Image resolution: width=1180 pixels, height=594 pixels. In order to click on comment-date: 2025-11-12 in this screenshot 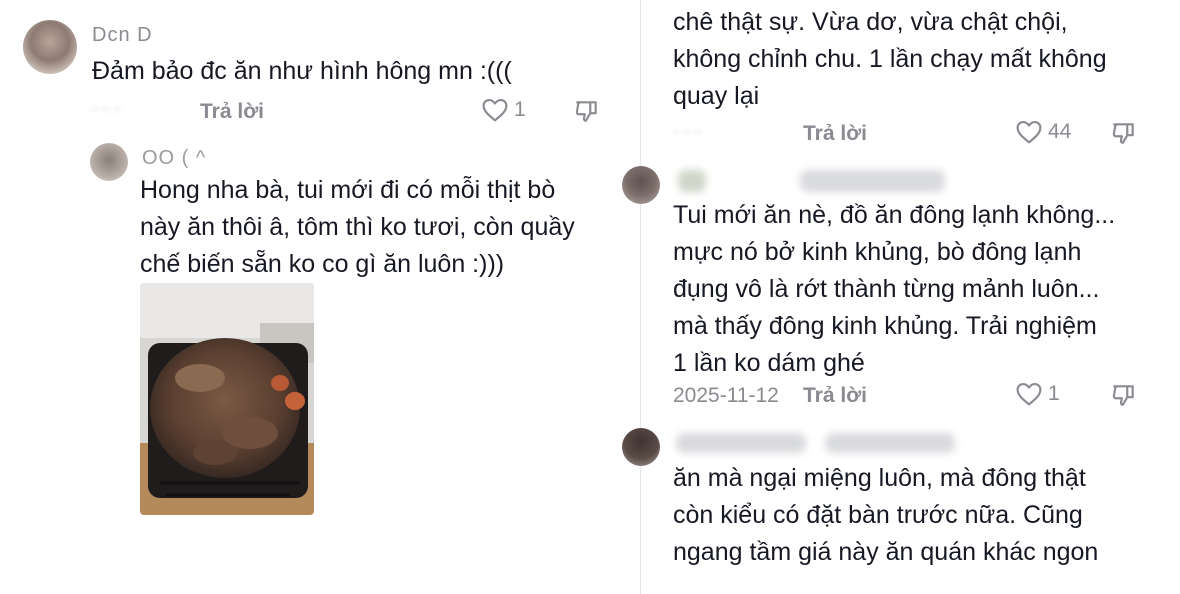, I will do `click(726, 395)`.